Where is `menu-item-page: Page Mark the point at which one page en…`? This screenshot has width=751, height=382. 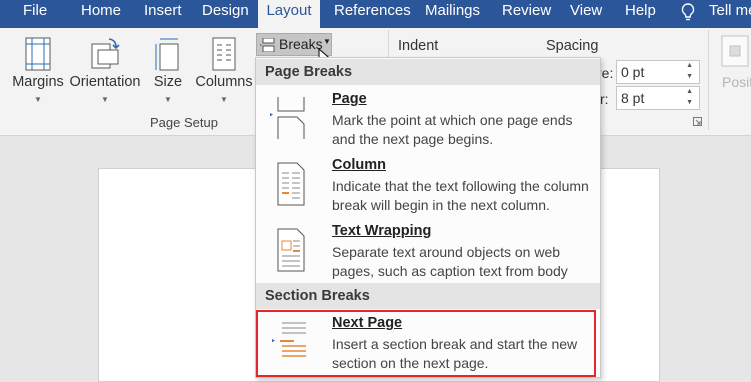 menu-item-page: Page Mark the point at which one page en… is located at coordinates (428, 119).